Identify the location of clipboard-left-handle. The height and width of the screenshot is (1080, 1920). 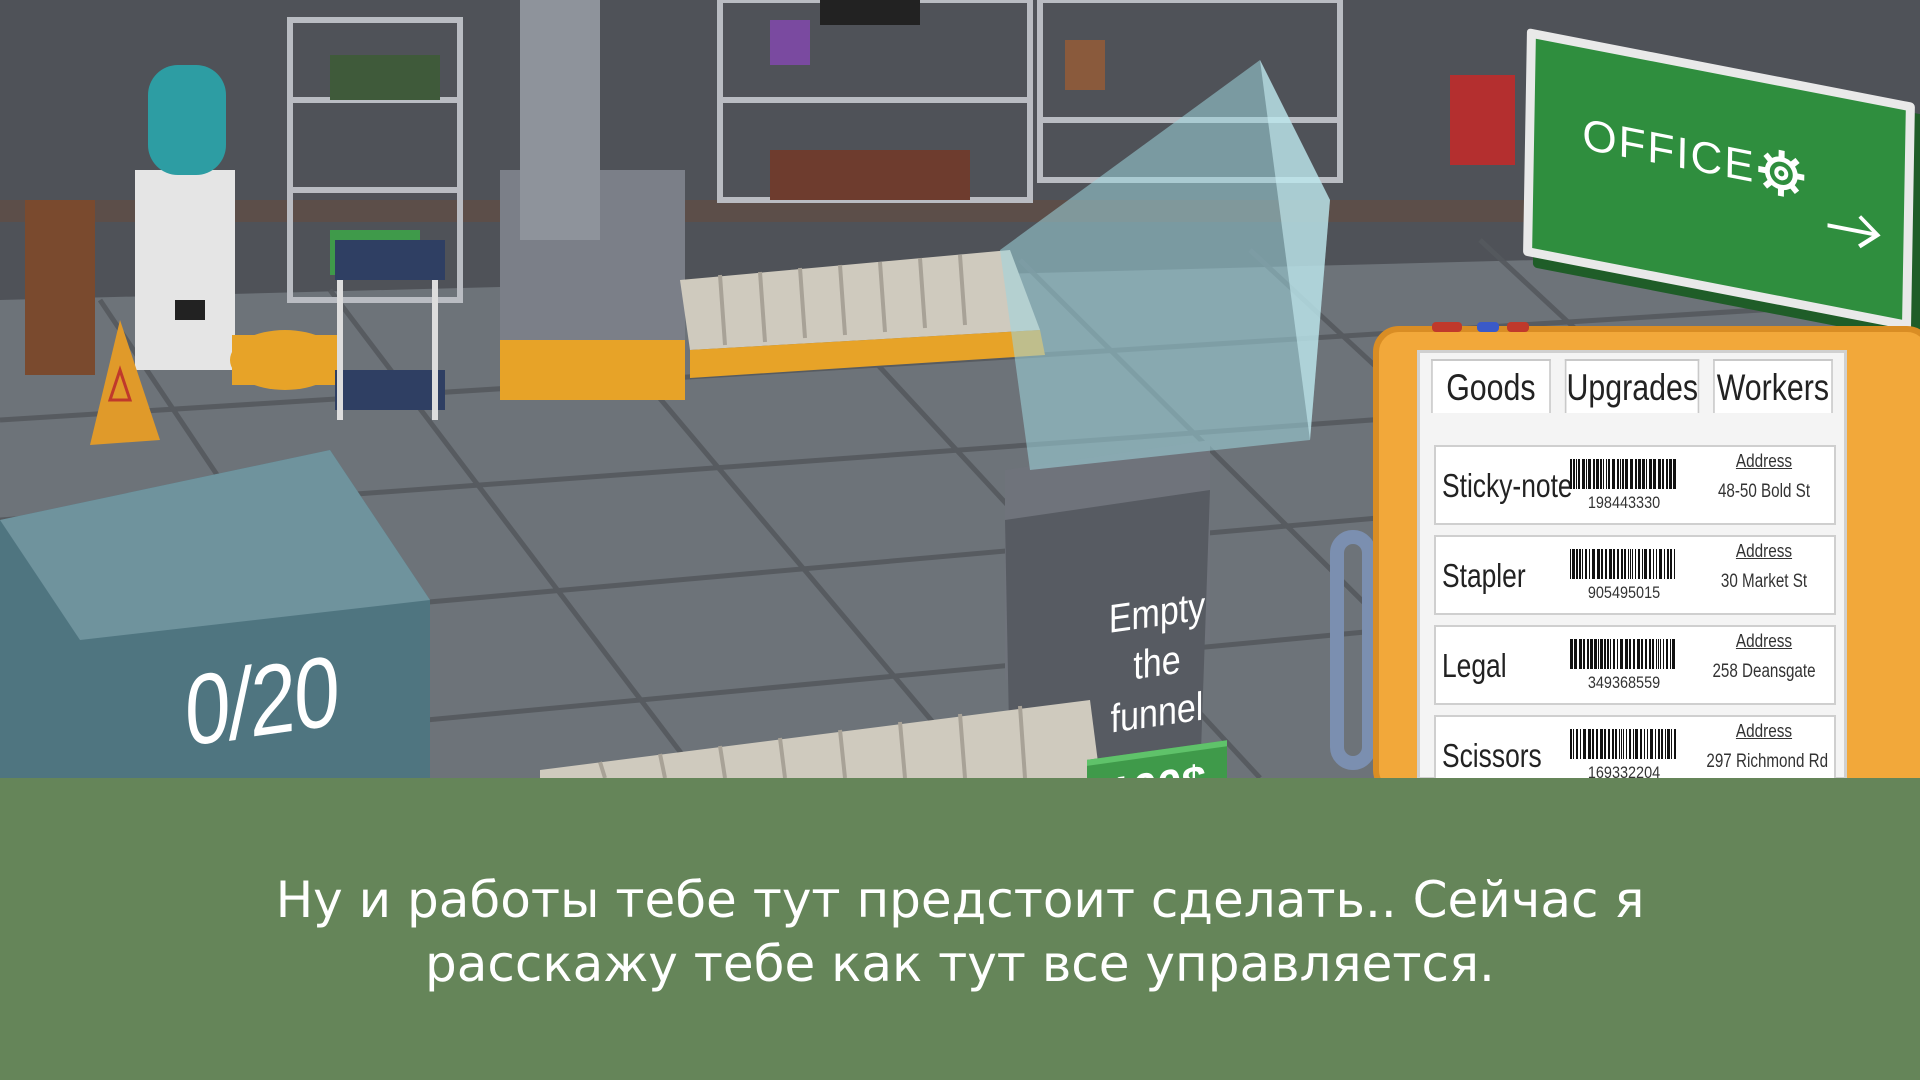
(1353, 650).